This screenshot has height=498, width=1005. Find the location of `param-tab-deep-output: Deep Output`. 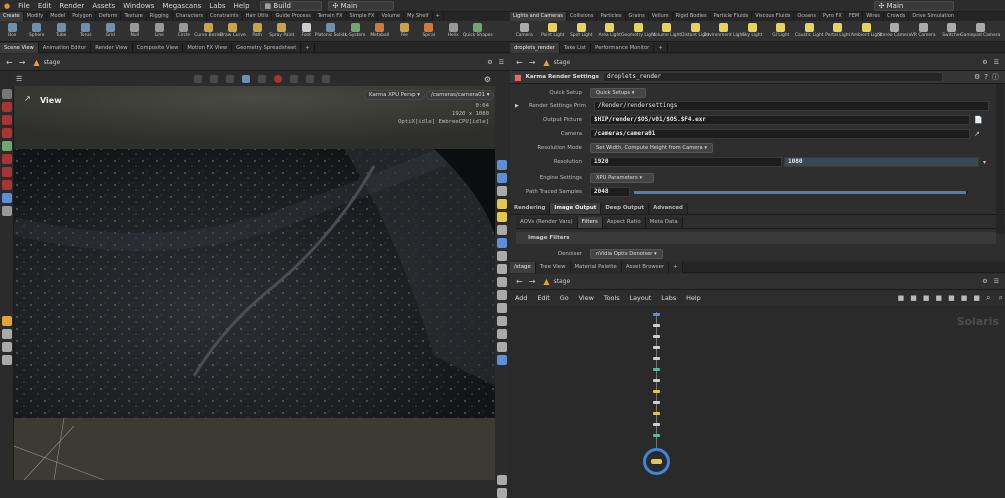

param-tab-deep-output: Deep Output is located at coordinates (625, 208).